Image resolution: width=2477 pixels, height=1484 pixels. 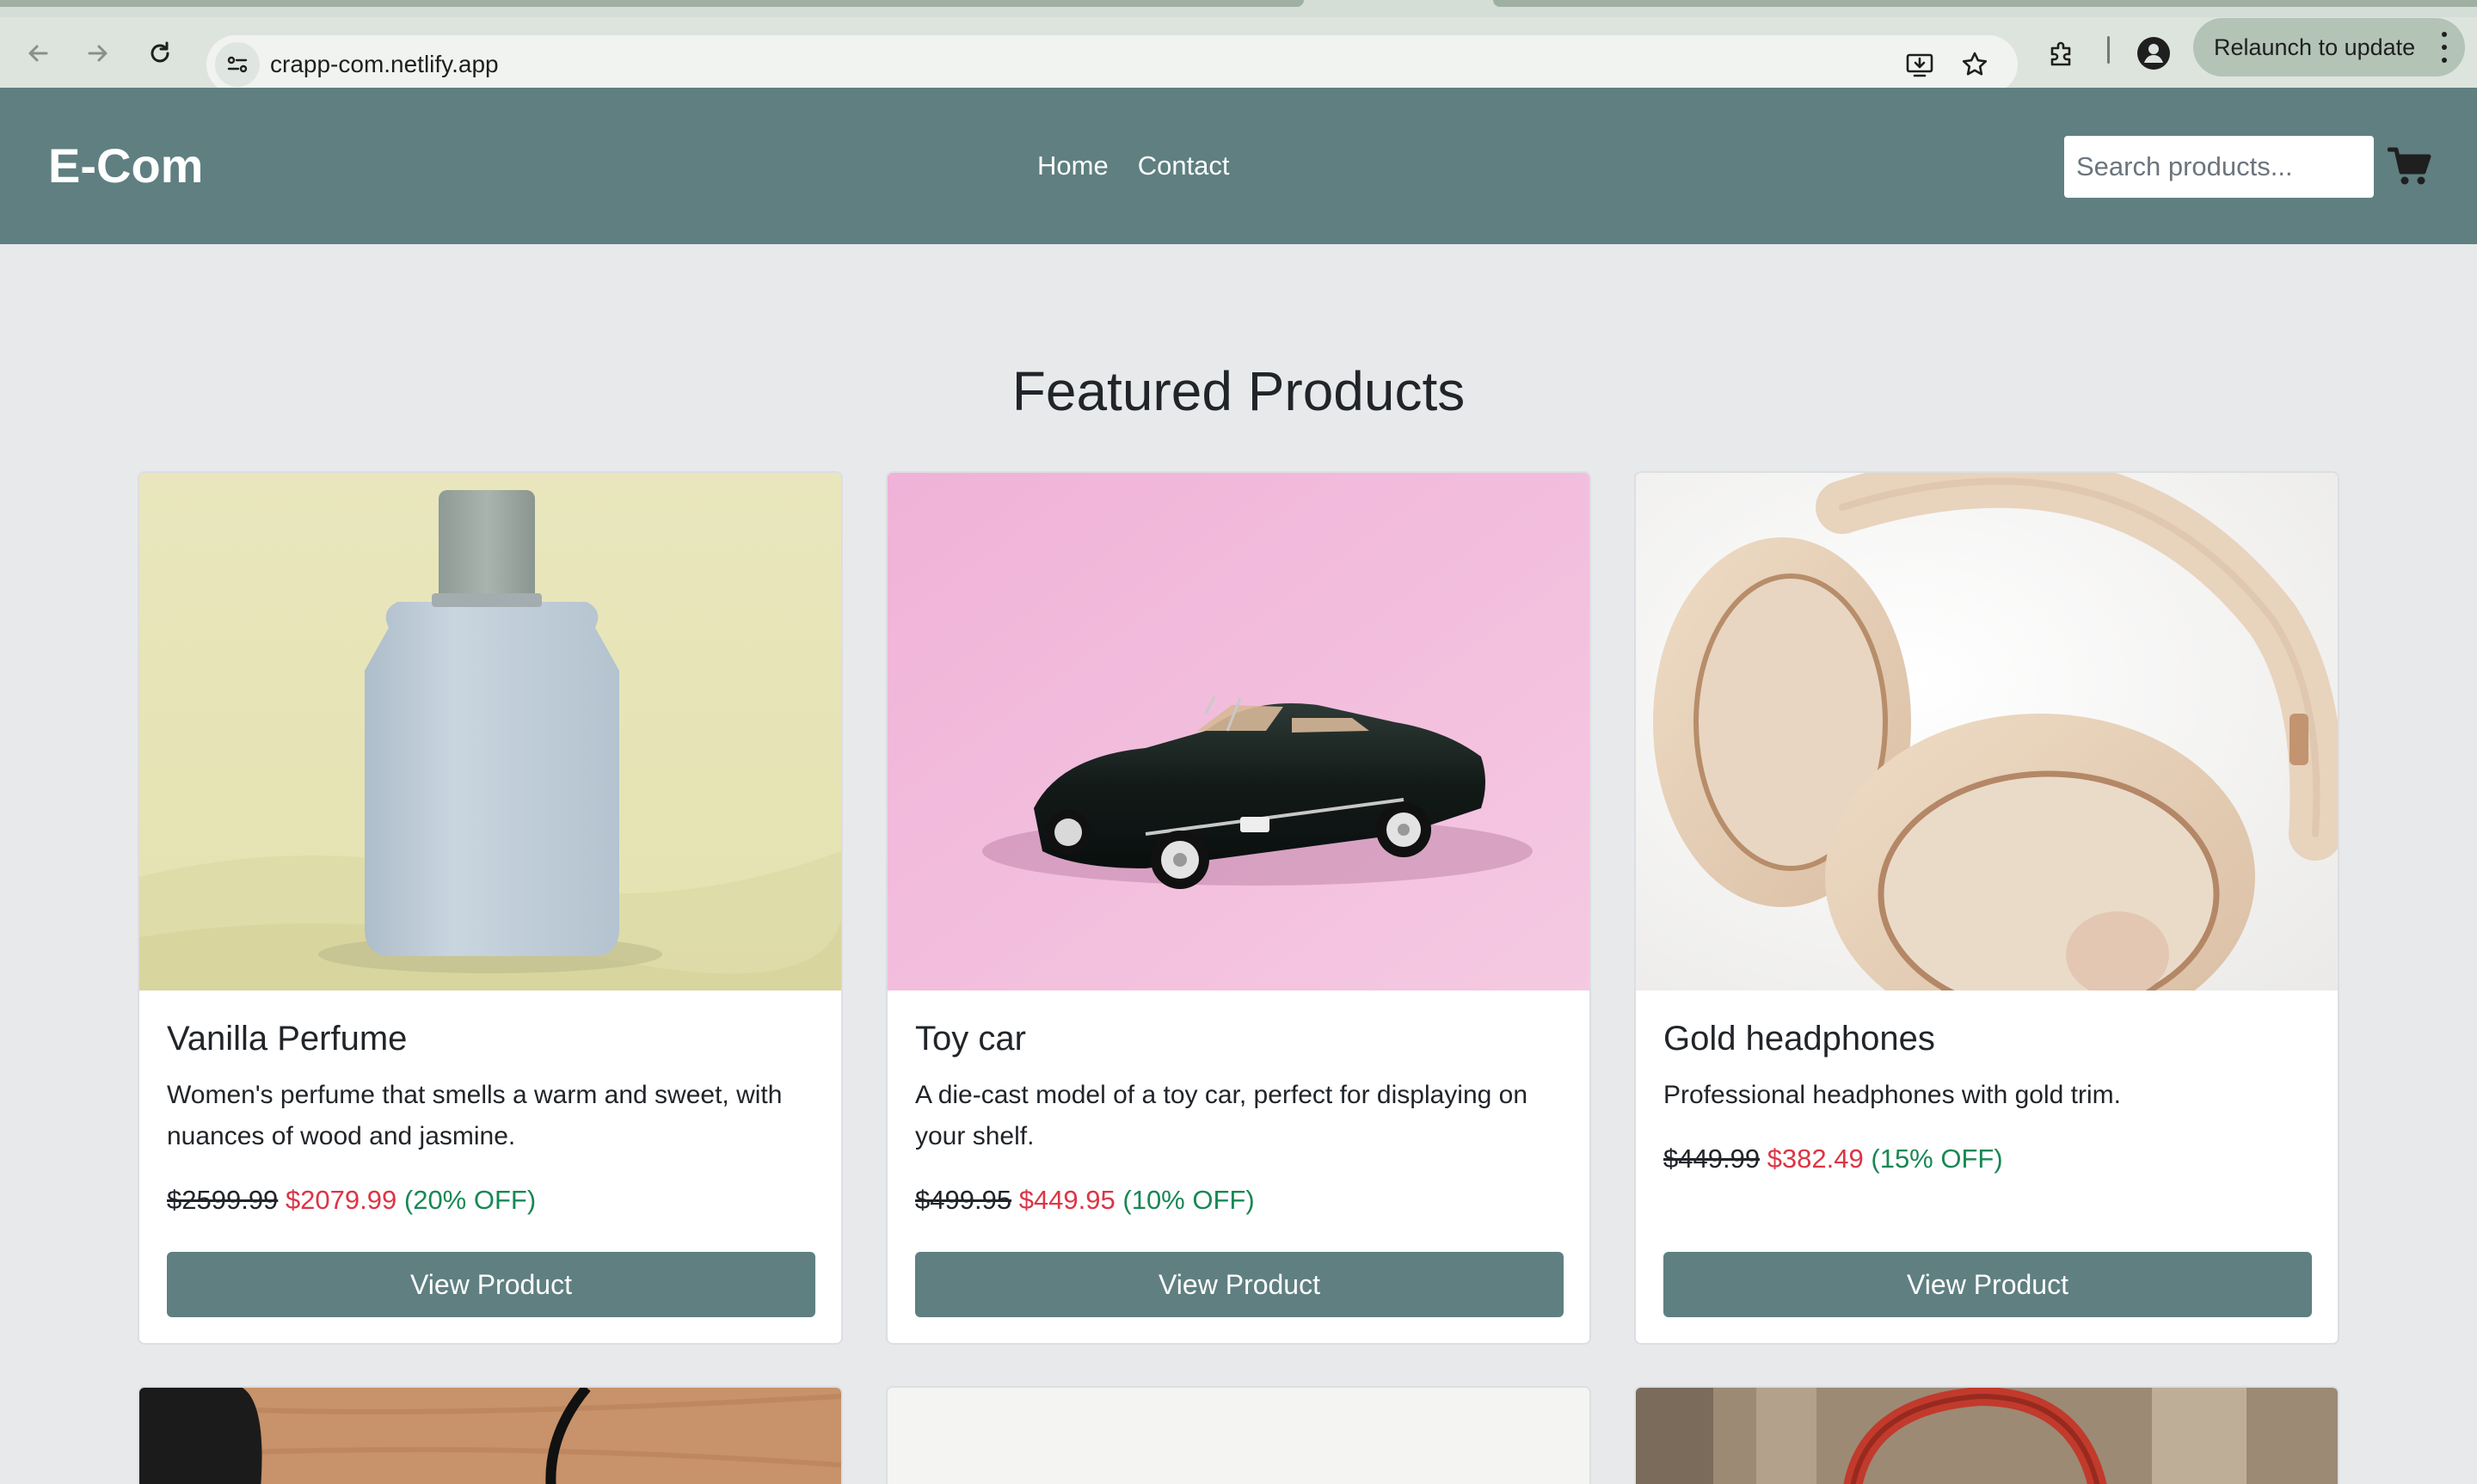 What do you see at coordinates (2315, 47) in the screenshot?
I see `relaunch-label: Relaunch to update` at bounding box center [2315, 47].